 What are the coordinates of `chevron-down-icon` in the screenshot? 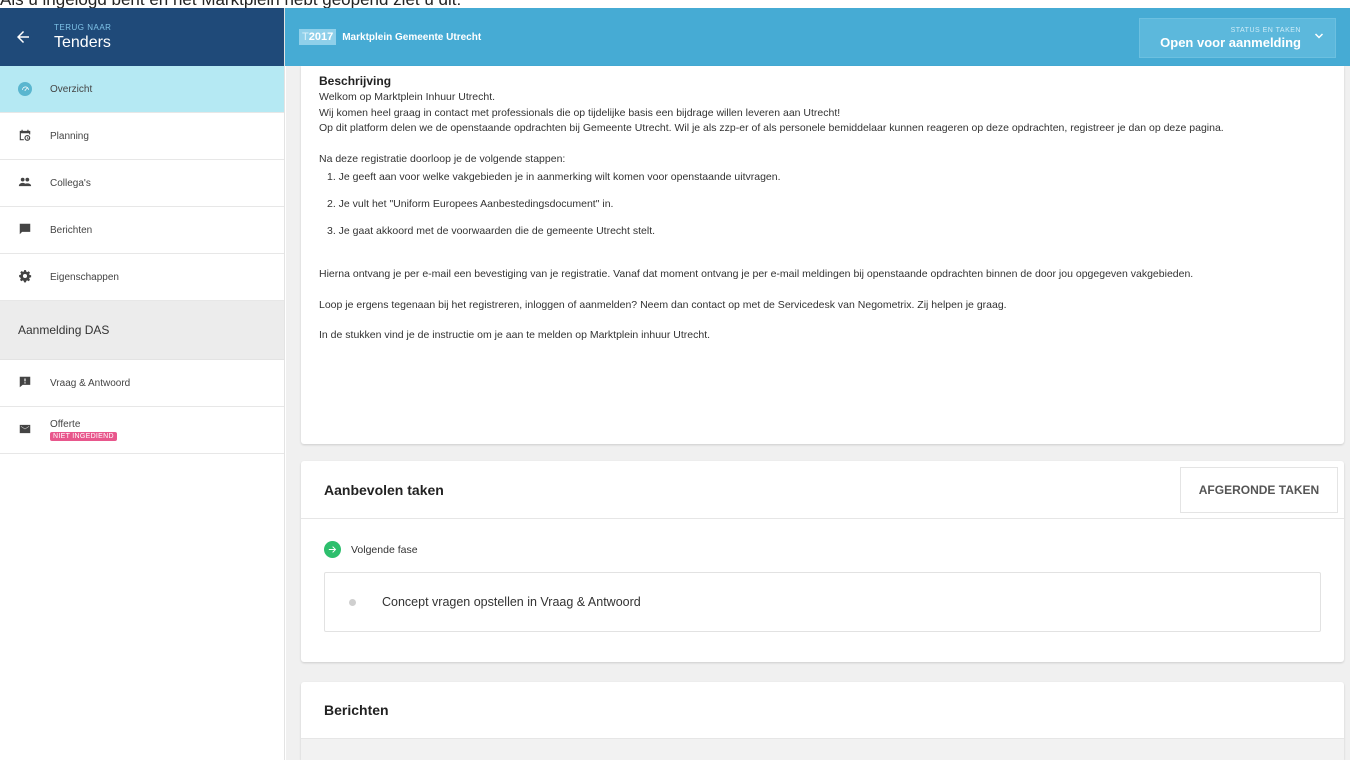 It's located at (1319, 38).